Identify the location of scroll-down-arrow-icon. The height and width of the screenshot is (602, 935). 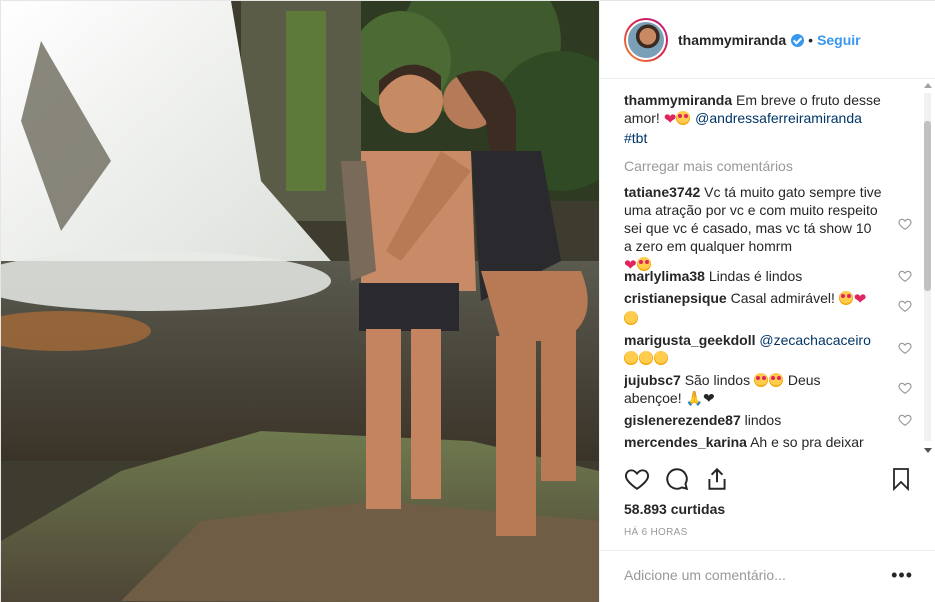
(928, 450).